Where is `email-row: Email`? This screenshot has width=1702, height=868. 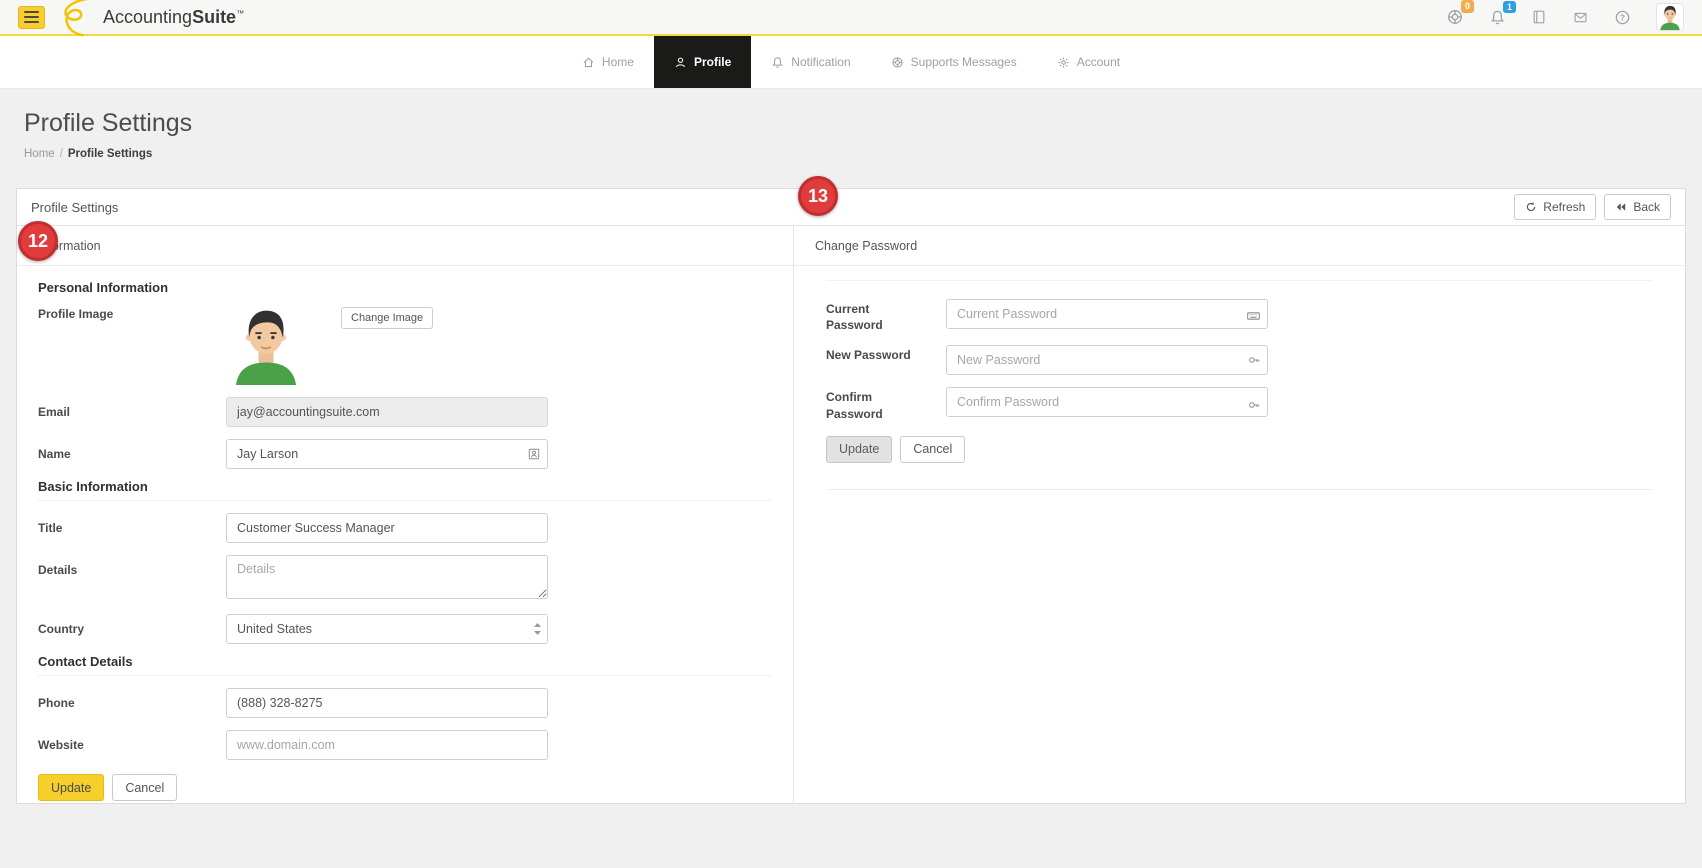
email-row: Email is located at coordinates (405, 412).